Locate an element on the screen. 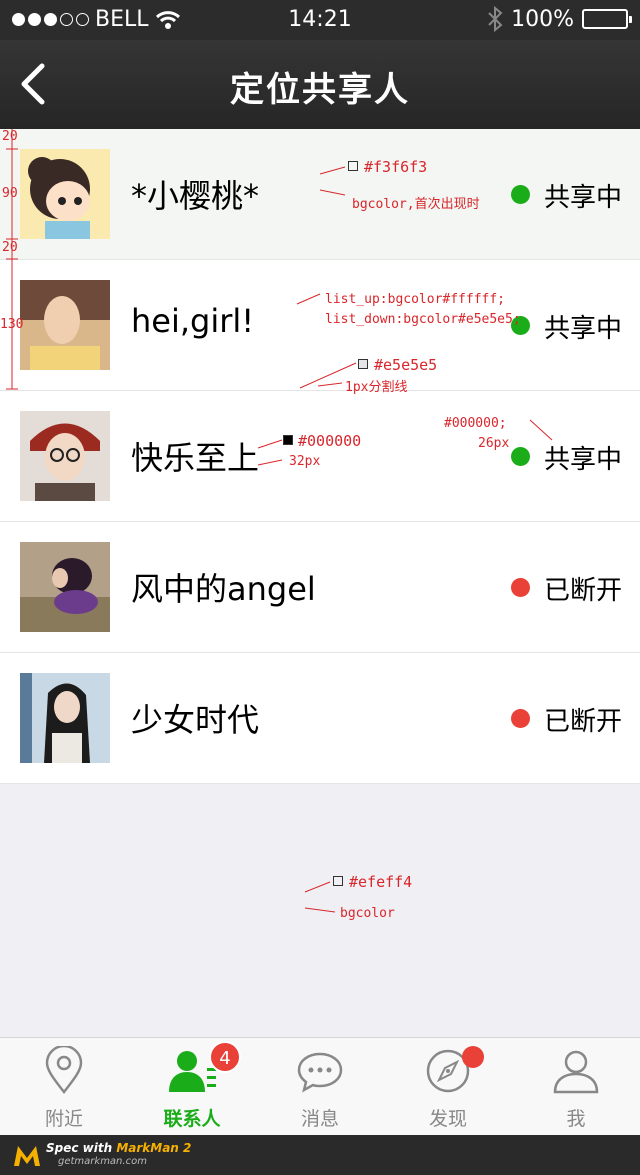 The height and width of the screenshot is (1175, 640). status-bar: BELL 14:21 100% is located at coordinates (320, 20).